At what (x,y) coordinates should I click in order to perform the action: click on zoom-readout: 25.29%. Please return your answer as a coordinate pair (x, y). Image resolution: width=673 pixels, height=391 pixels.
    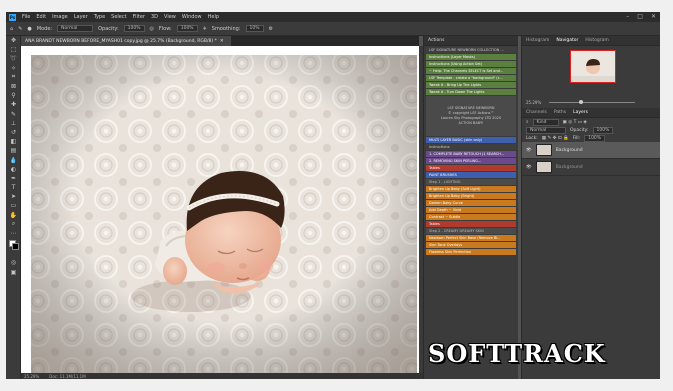
    Looking at the image, I should click on (31, 376).